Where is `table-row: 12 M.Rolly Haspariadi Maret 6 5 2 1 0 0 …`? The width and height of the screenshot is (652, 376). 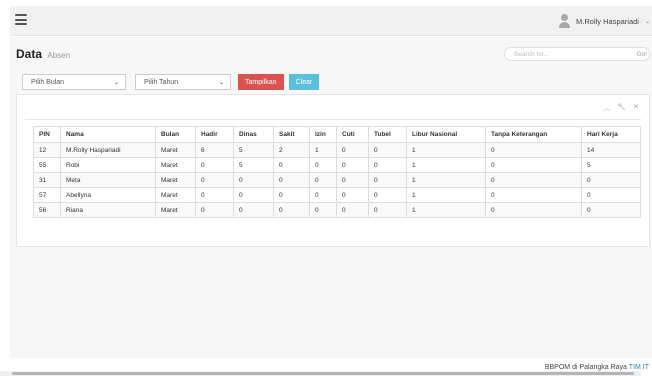
table-row: 12 M.Rolly Haspariadi Maret 6 5 2 1 0 0 … is located at coordinates (337, 150).